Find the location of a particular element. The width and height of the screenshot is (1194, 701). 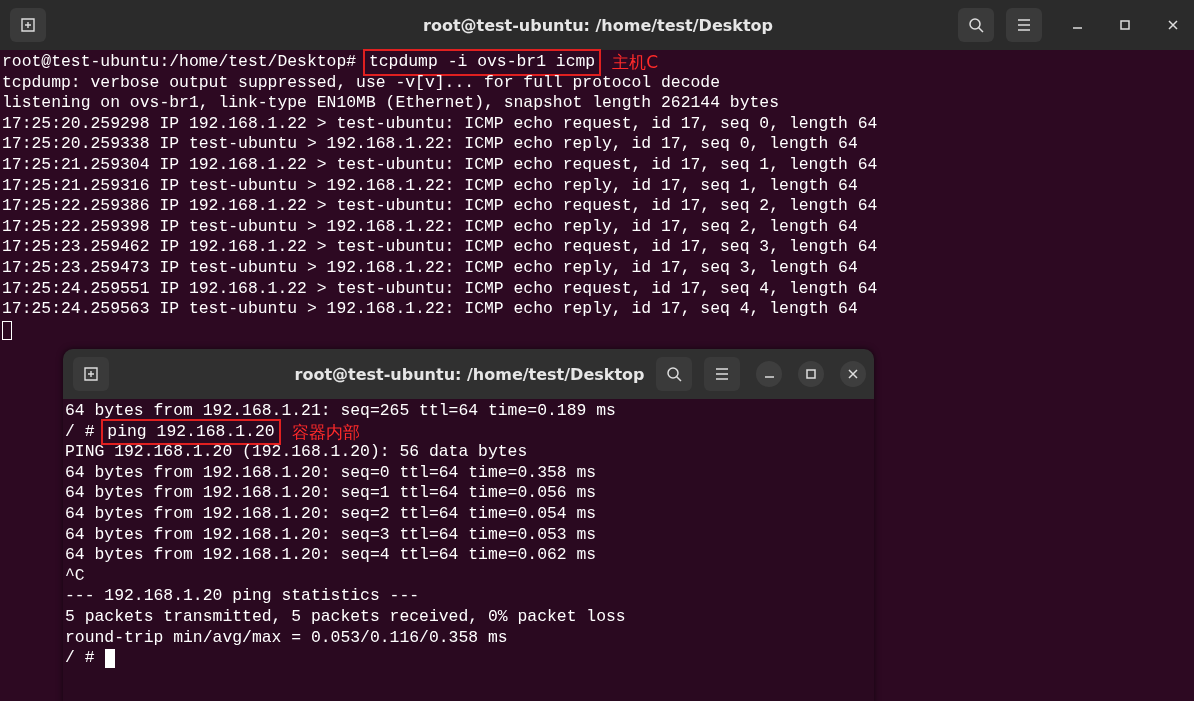

minimize-button is located at coordinates (769, 374).